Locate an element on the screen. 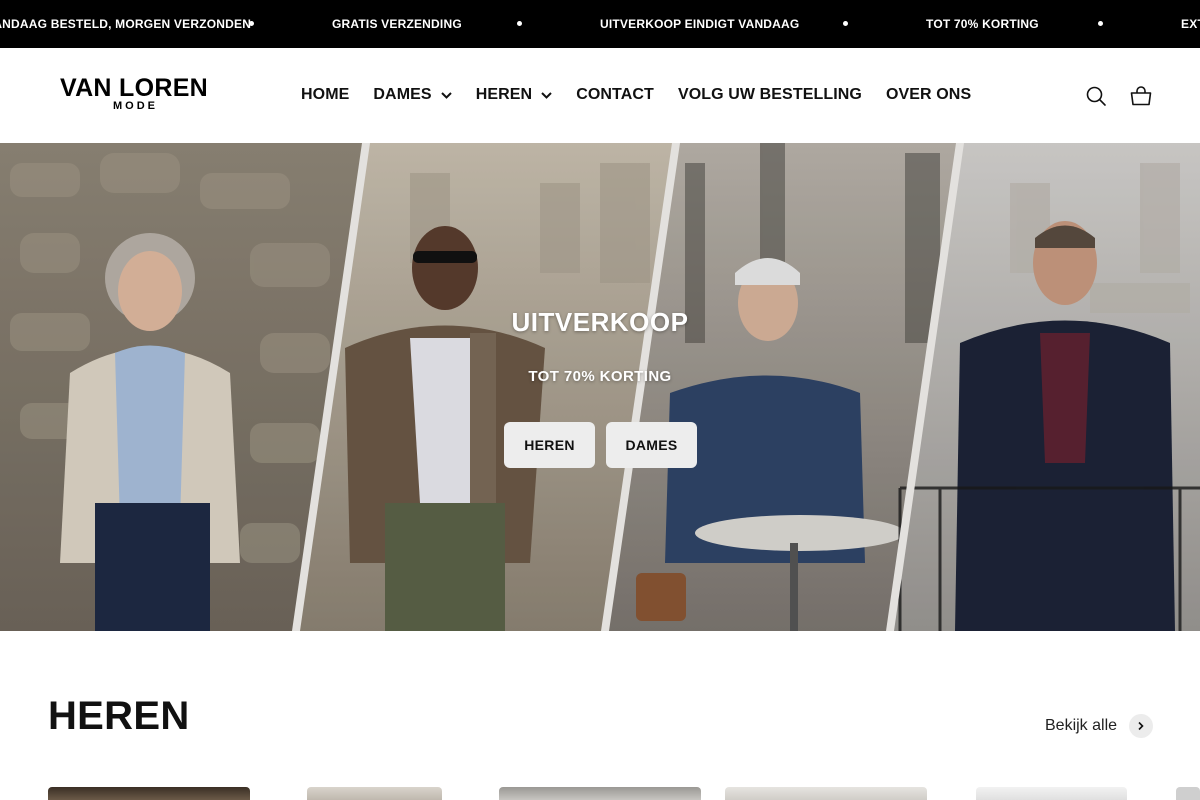  nav-item-home: HOME is located at coordinates (325, 95).